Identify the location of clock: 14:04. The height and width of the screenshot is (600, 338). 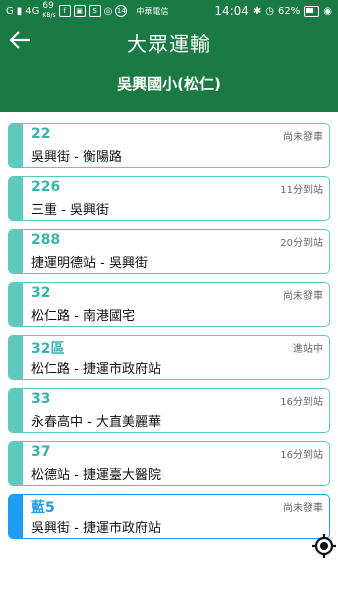
(231, 11).